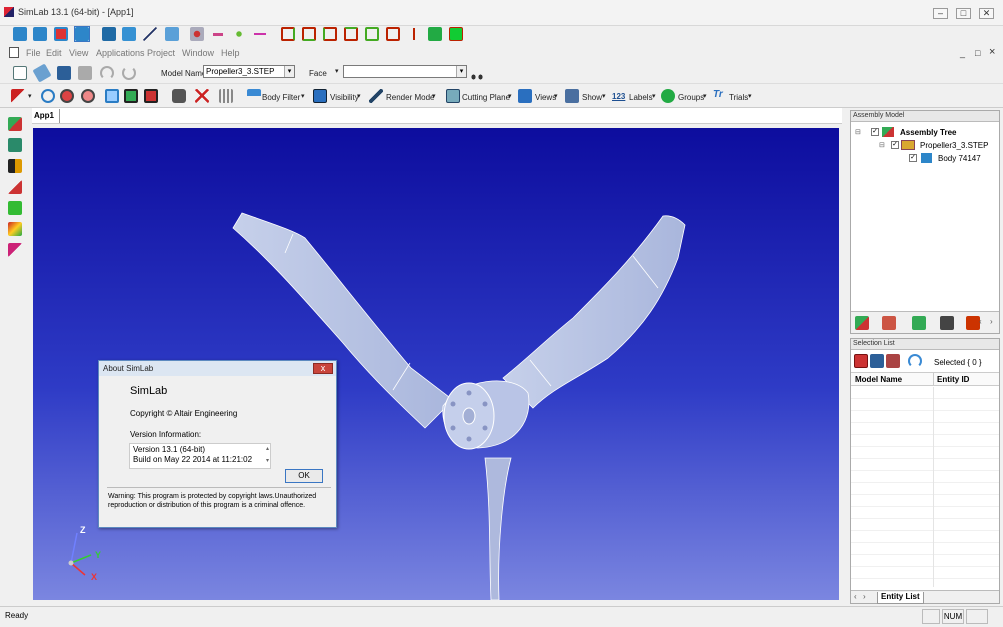 Image resolution: width=1003 pixels, height=627 pixels. What do you see at coordinates (915, 361) in the screenshot?
I see `refresh-selection-icon` at bounding box center [915, 361].